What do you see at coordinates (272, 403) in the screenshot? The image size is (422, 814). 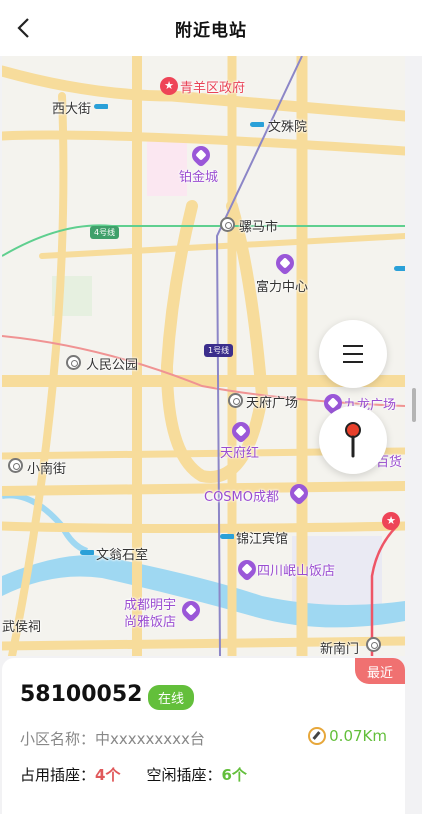 I see `map-label-tianfu-square: 天府广场` at bounding box center [272, 403].